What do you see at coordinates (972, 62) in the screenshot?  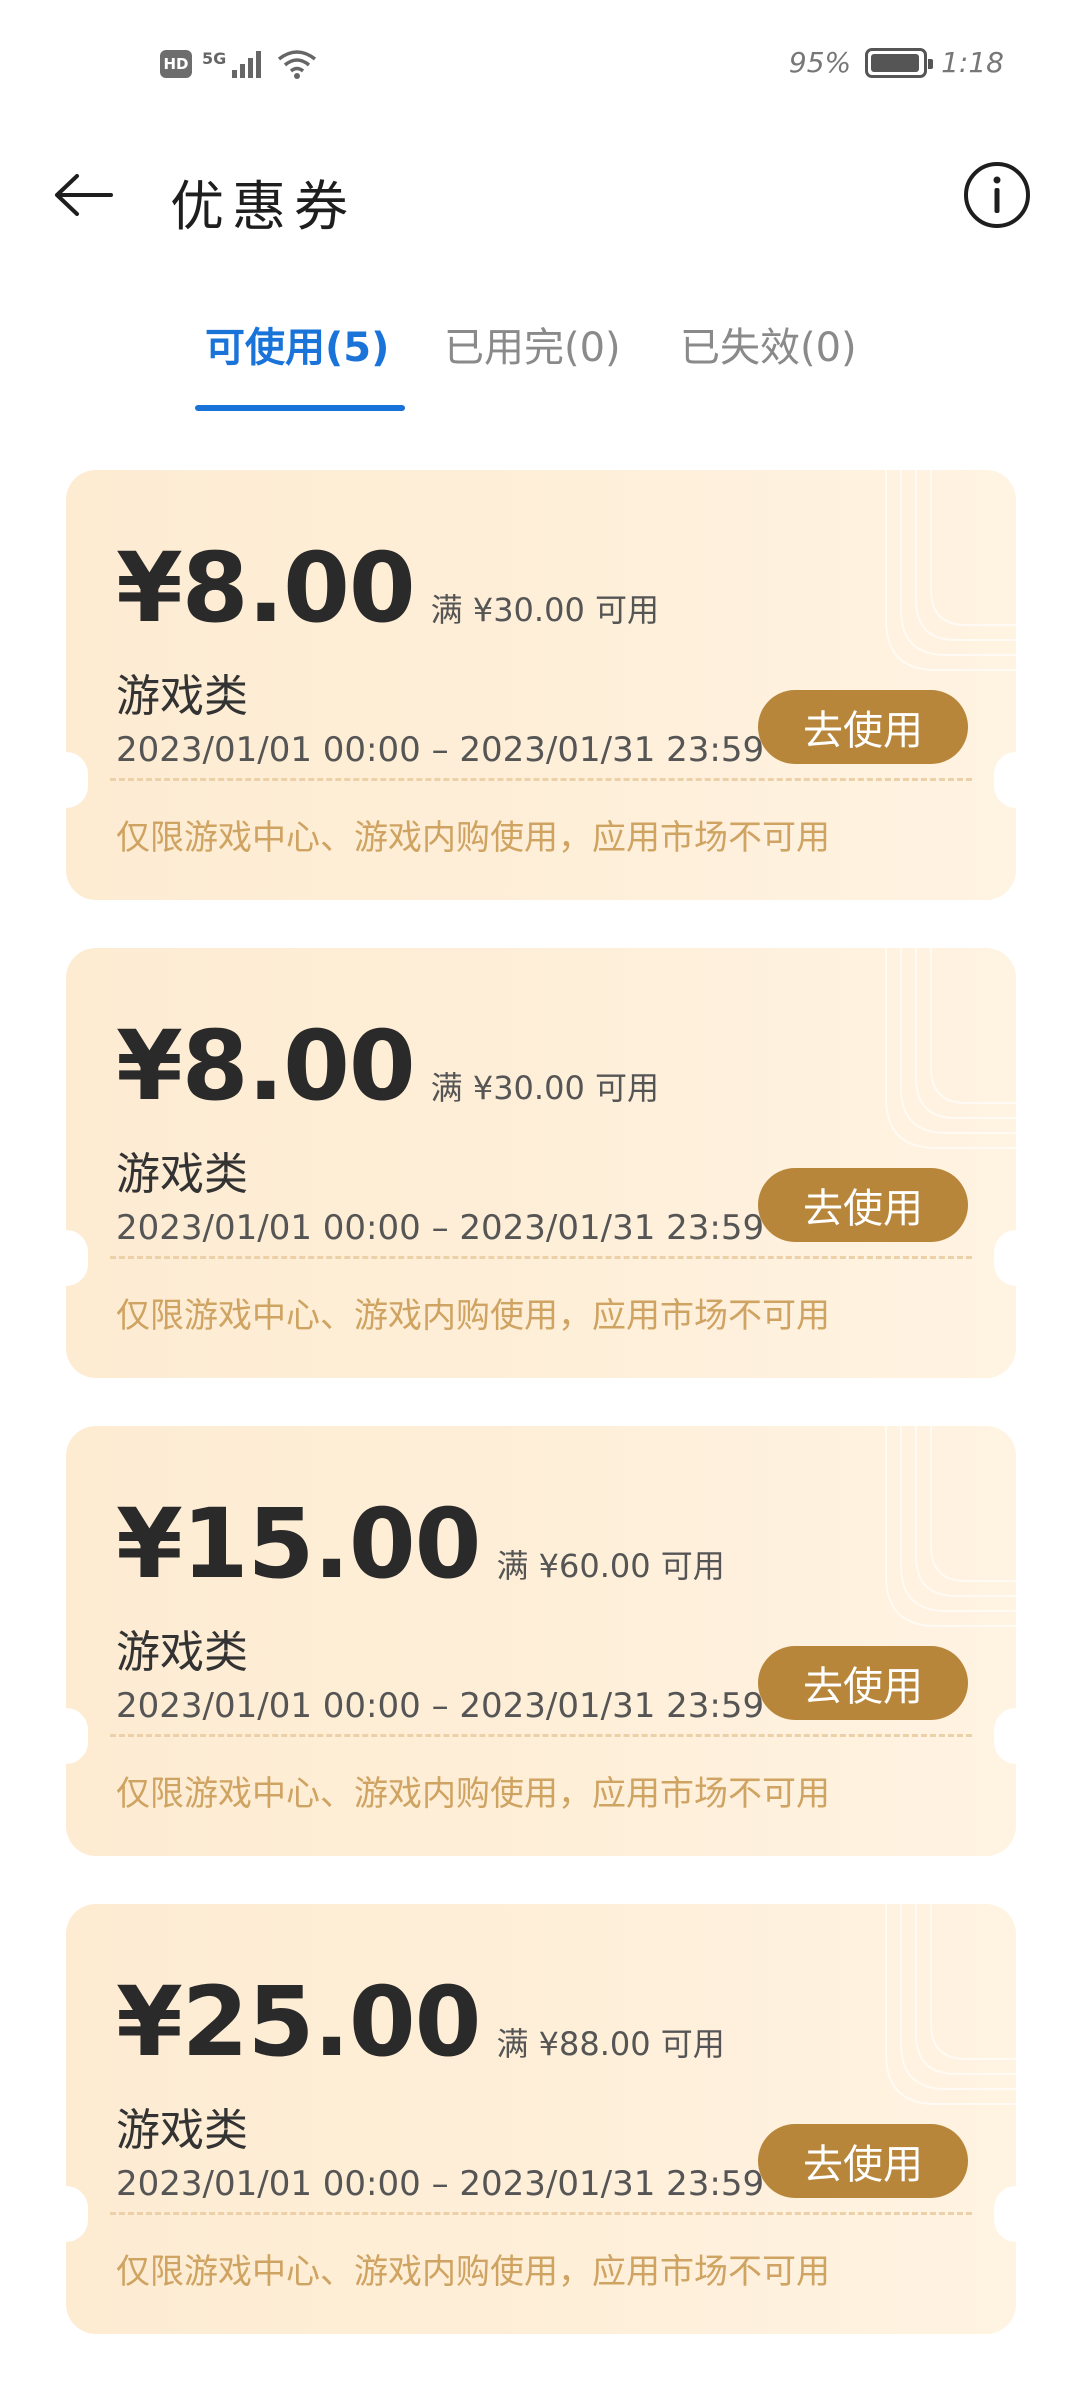 I see `clock: 1:18` at bounding box center [972, 62].